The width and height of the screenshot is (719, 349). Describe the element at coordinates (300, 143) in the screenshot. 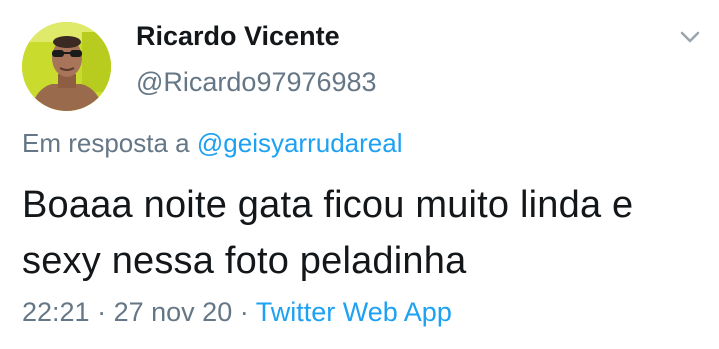

I see `reply-mention-link: @geisyarrudareal` at that location.